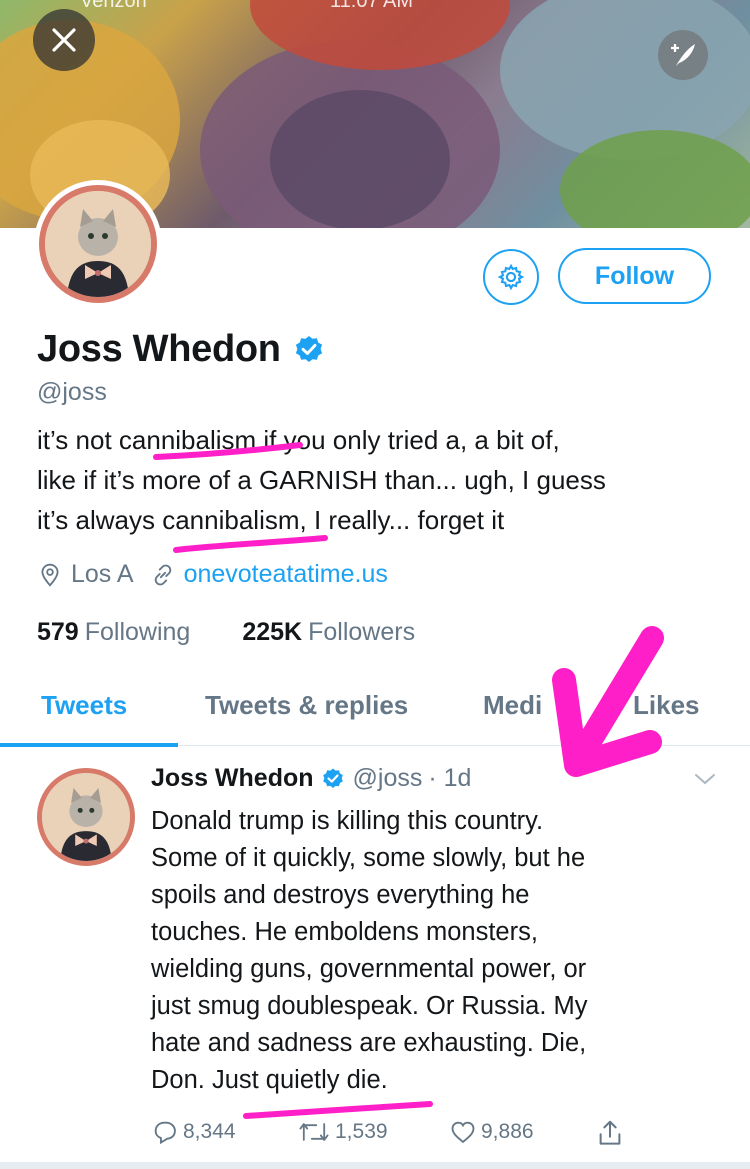 This screenshot has width=750, height=1169. What do you see at coordinates (369, 1043) in the screenshot?
I see `tweet-line: hate and sadness are exhausting. Die,` at bounding box center [369, 1043].